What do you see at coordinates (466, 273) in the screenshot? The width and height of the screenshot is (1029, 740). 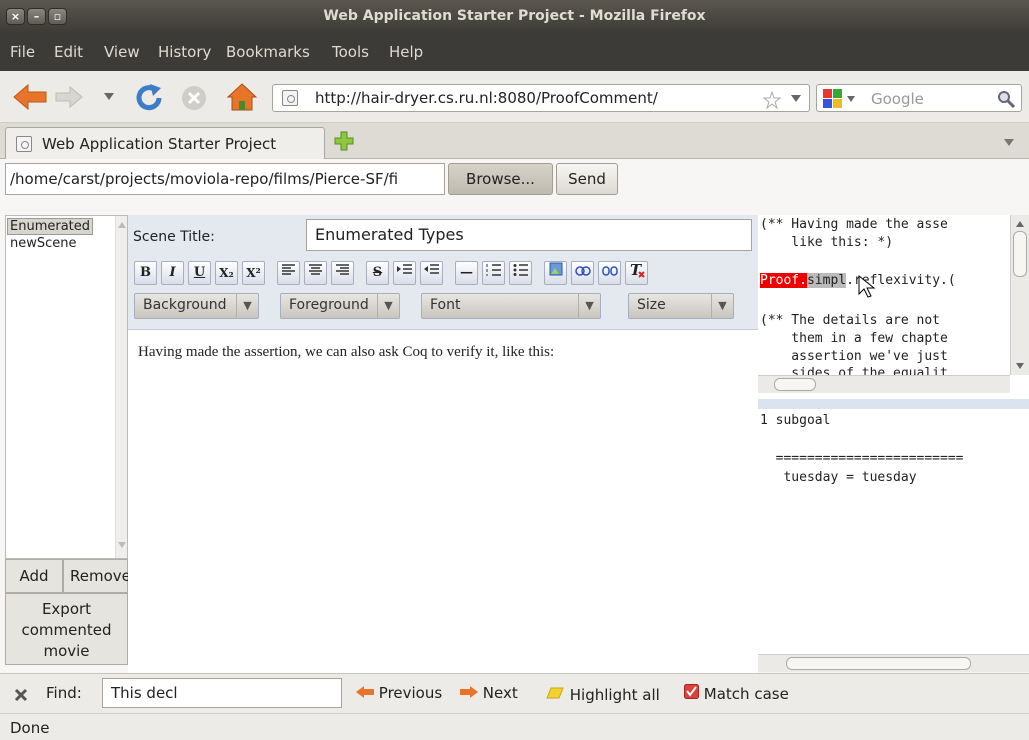 I see `horizontal-rule-button: —` at bounding box center [466, 273].